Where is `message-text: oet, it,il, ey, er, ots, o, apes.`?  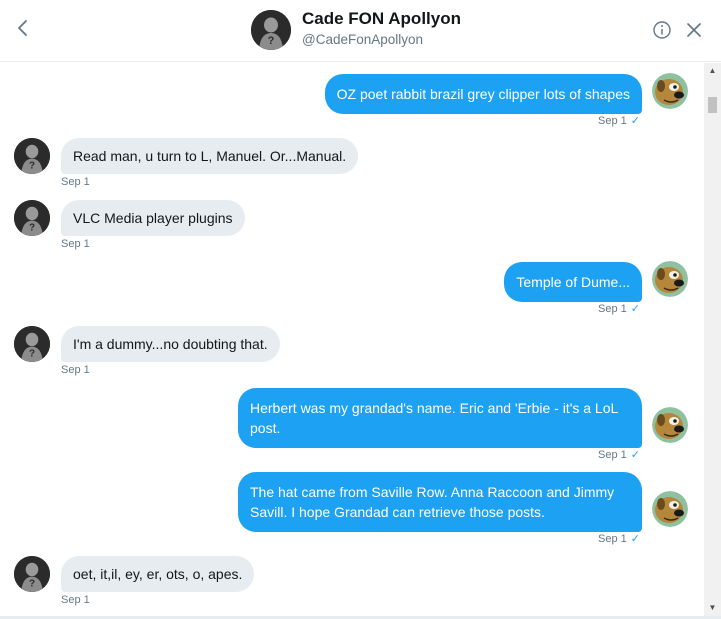
message-text: oet, it,il, ey, er, ots, o, apes. is located at coordinates (158, 574).